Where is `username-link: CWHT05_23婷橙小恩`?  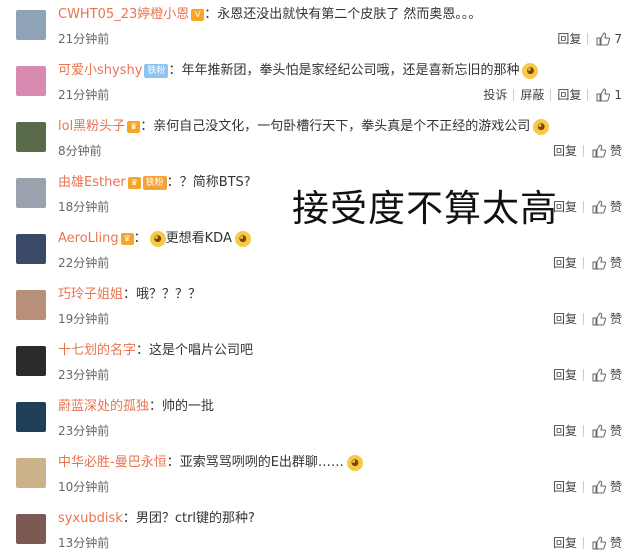
username-link: CWHT05_23婷橙小恩 is located at coordinates (123, 14).